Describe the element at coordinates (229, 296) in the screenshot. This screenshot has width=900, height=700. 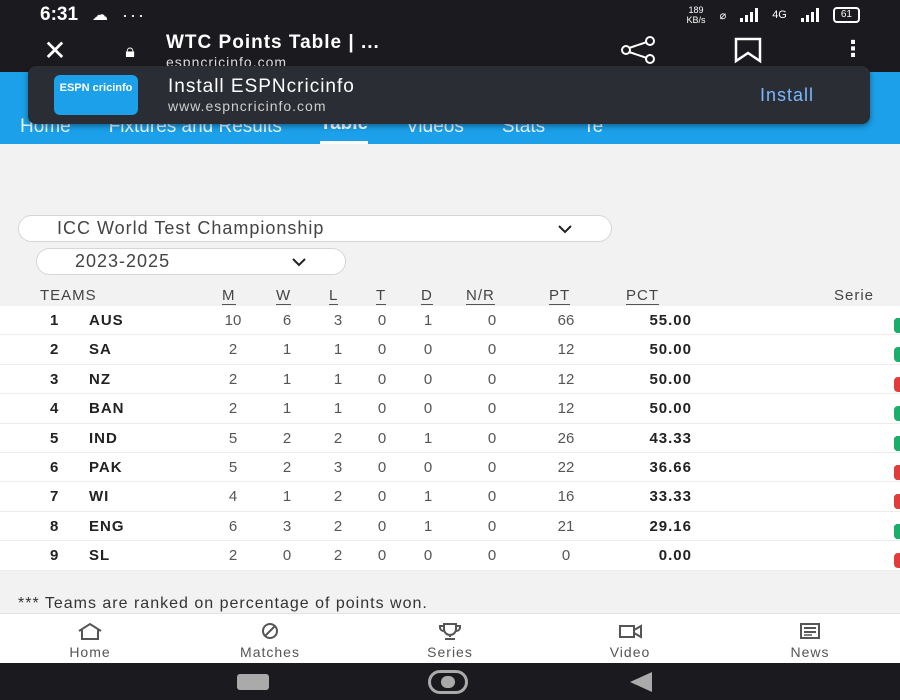
I see `header-m: M` at that location.